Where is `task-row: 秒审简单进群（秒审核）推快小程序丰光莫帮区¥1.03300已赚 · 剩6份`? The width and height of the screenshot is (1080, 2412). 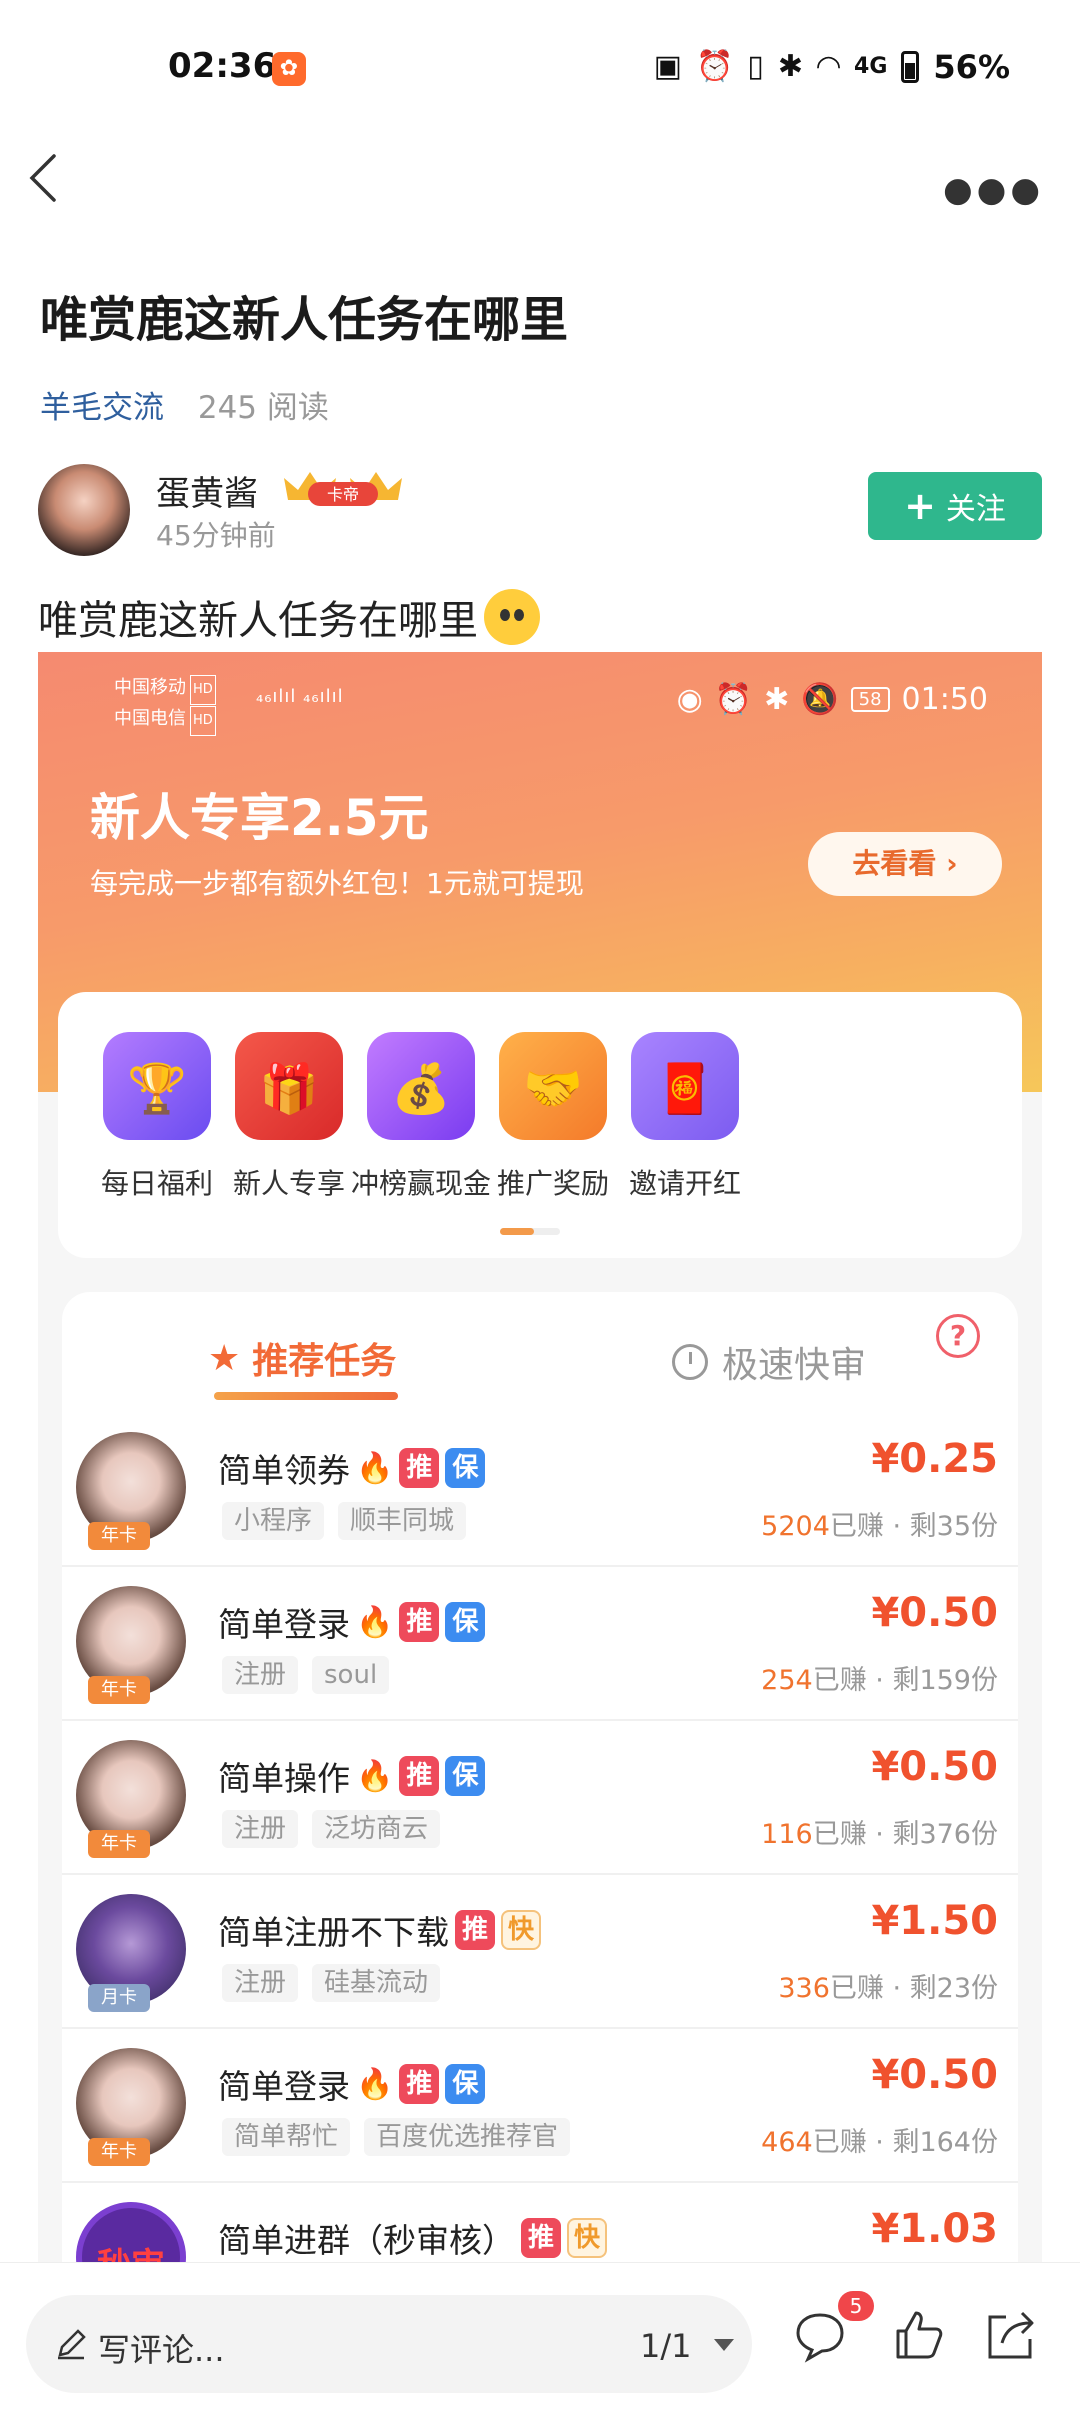 task-row: 秒审简单进群（秒审核）推快小程序丰光莫帮区¥1.03300已赚 · 剩6份 is located at coordinates (540, 2223).